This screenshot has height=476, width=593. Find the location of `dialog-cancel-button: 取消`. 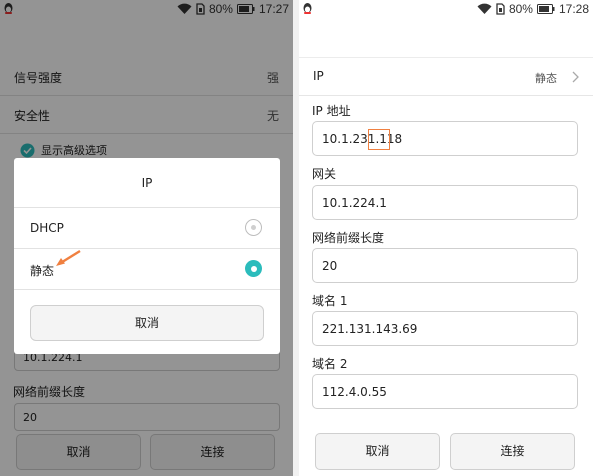

dialog-cancel-button: 取消 is located at coordinates (147, 323).